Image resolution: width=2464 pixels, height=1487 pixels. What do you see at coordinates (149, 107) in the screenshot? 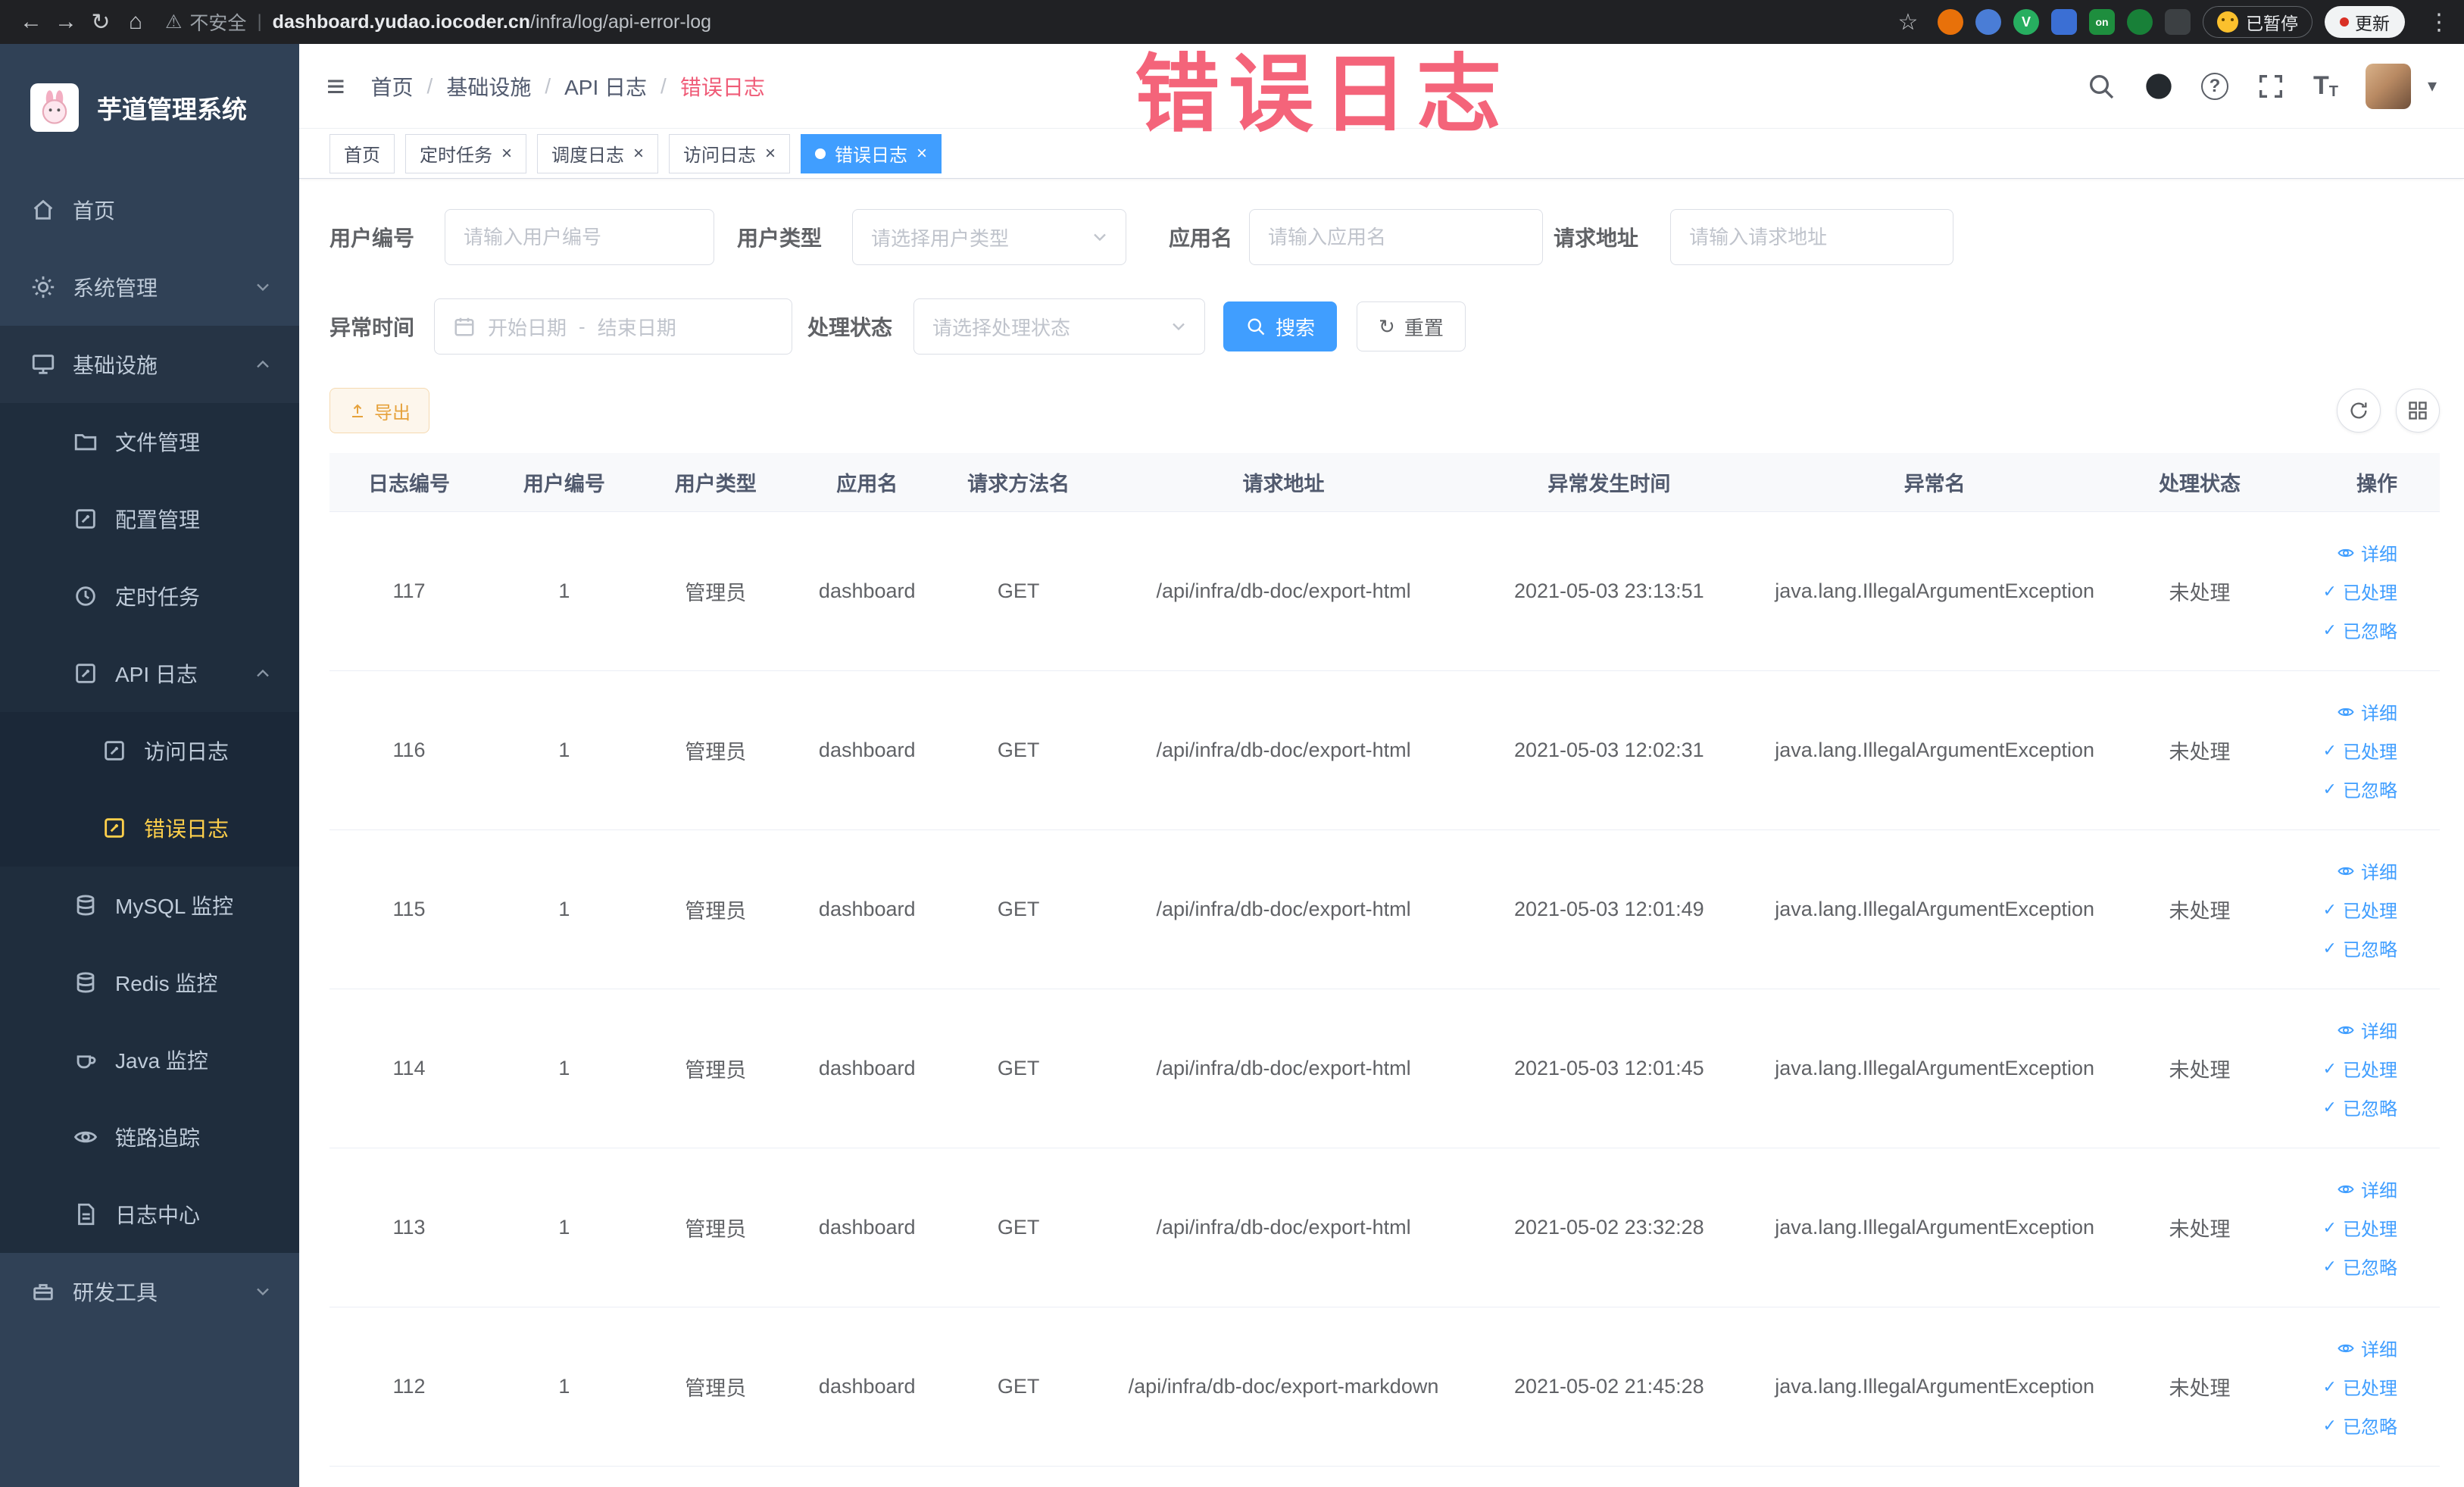
I see `app-logo: 芋道管理系统` at bounding box center [149, 107].